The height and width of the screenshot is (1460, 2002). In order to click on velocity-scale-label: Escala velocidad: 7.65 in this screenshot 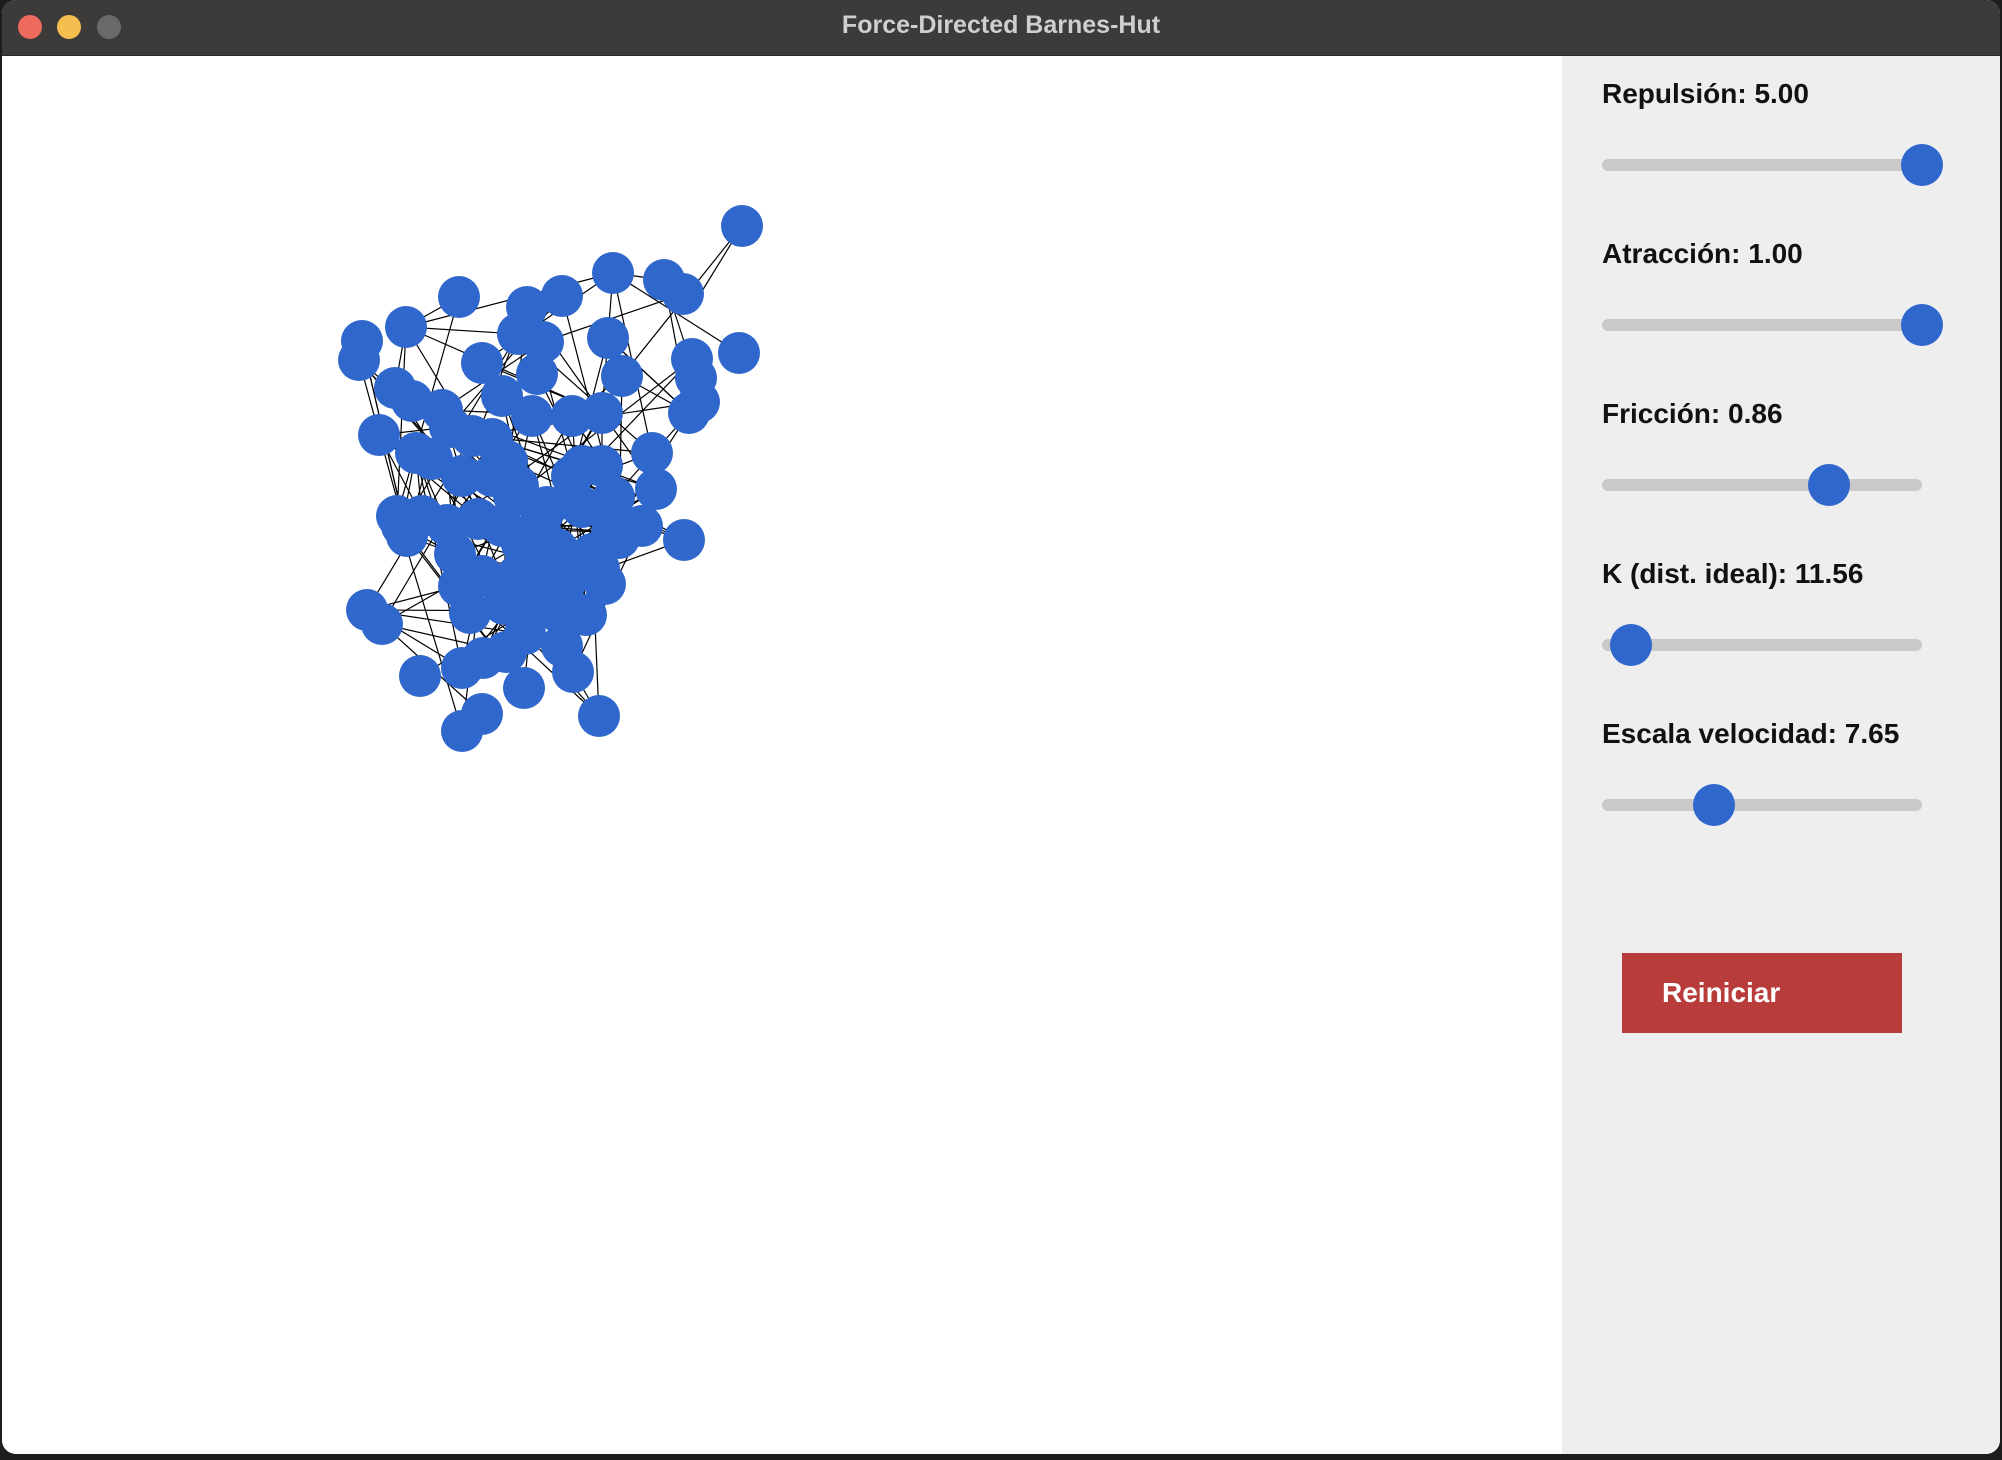, I will do `click(1751, 733)`.